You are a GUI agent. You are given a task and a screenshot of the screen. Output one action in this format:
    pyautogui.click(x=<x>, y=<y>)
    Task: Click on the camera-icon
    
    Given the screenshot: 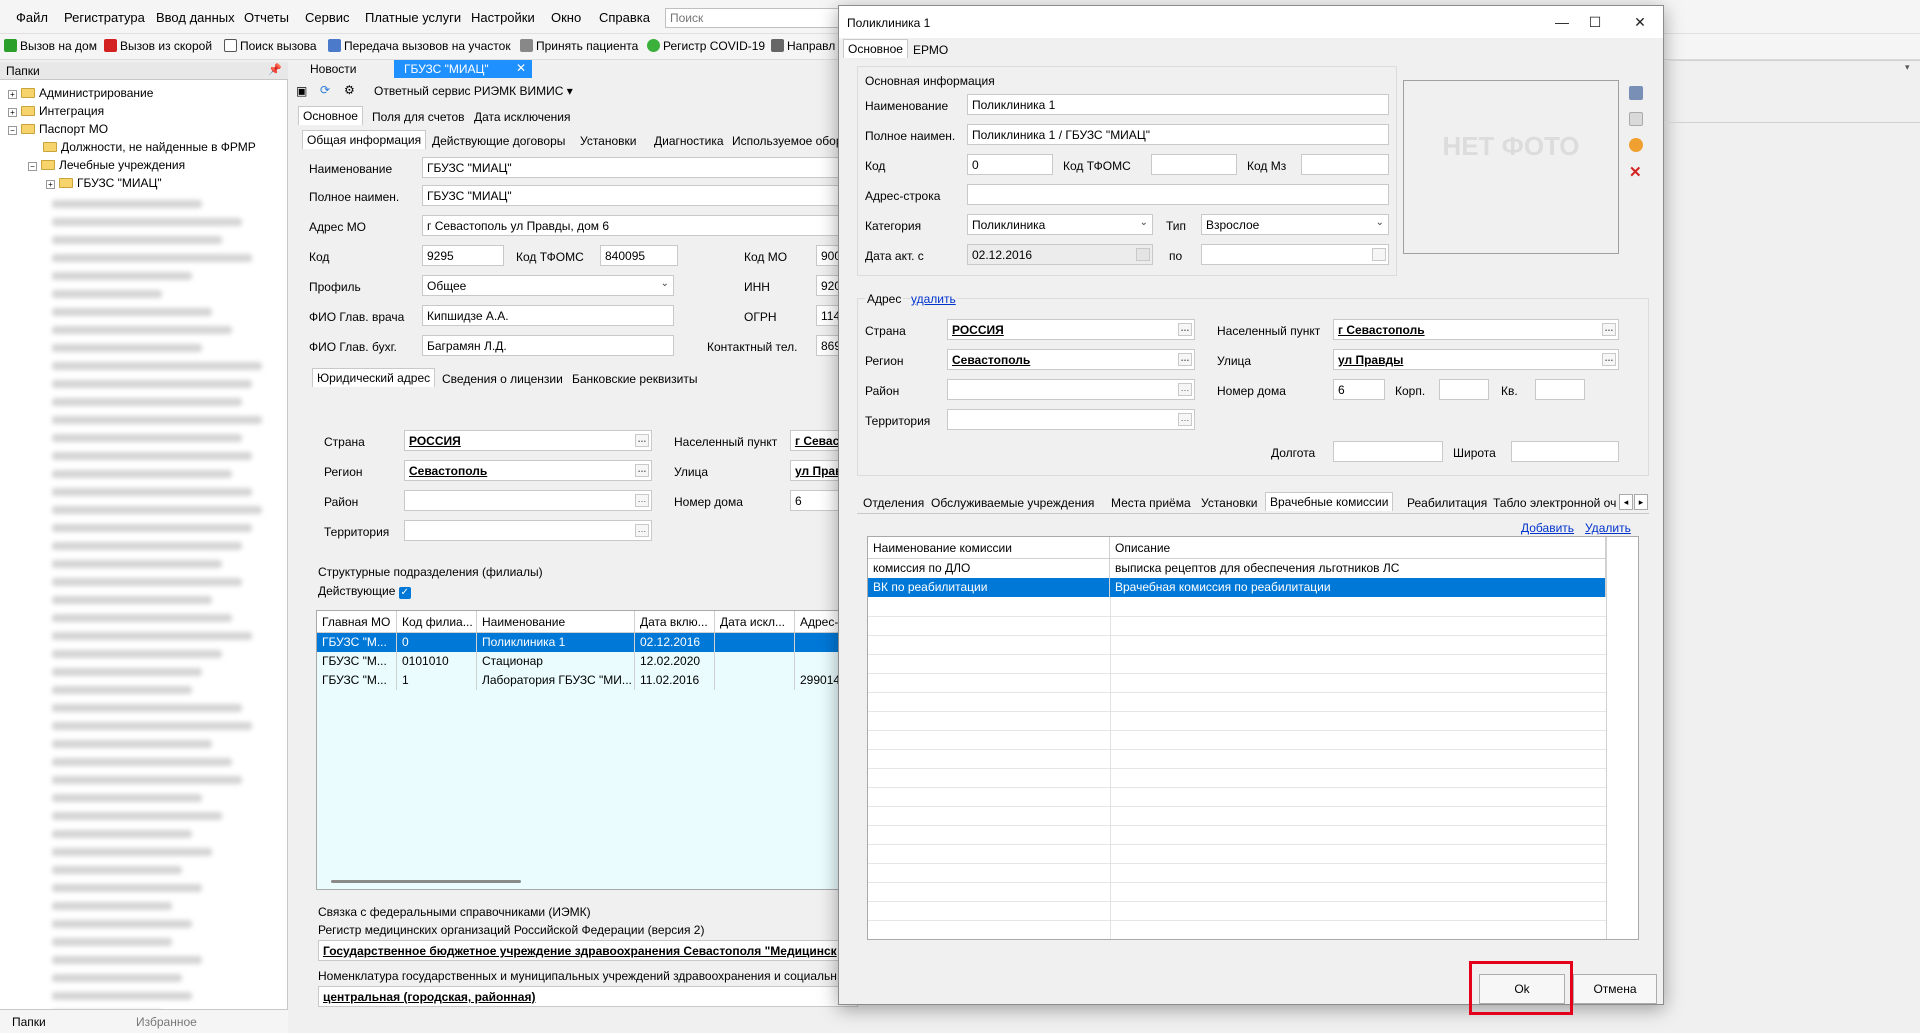 What is the action you would take?
    pyautogui.click(x=1636, y=93)
    